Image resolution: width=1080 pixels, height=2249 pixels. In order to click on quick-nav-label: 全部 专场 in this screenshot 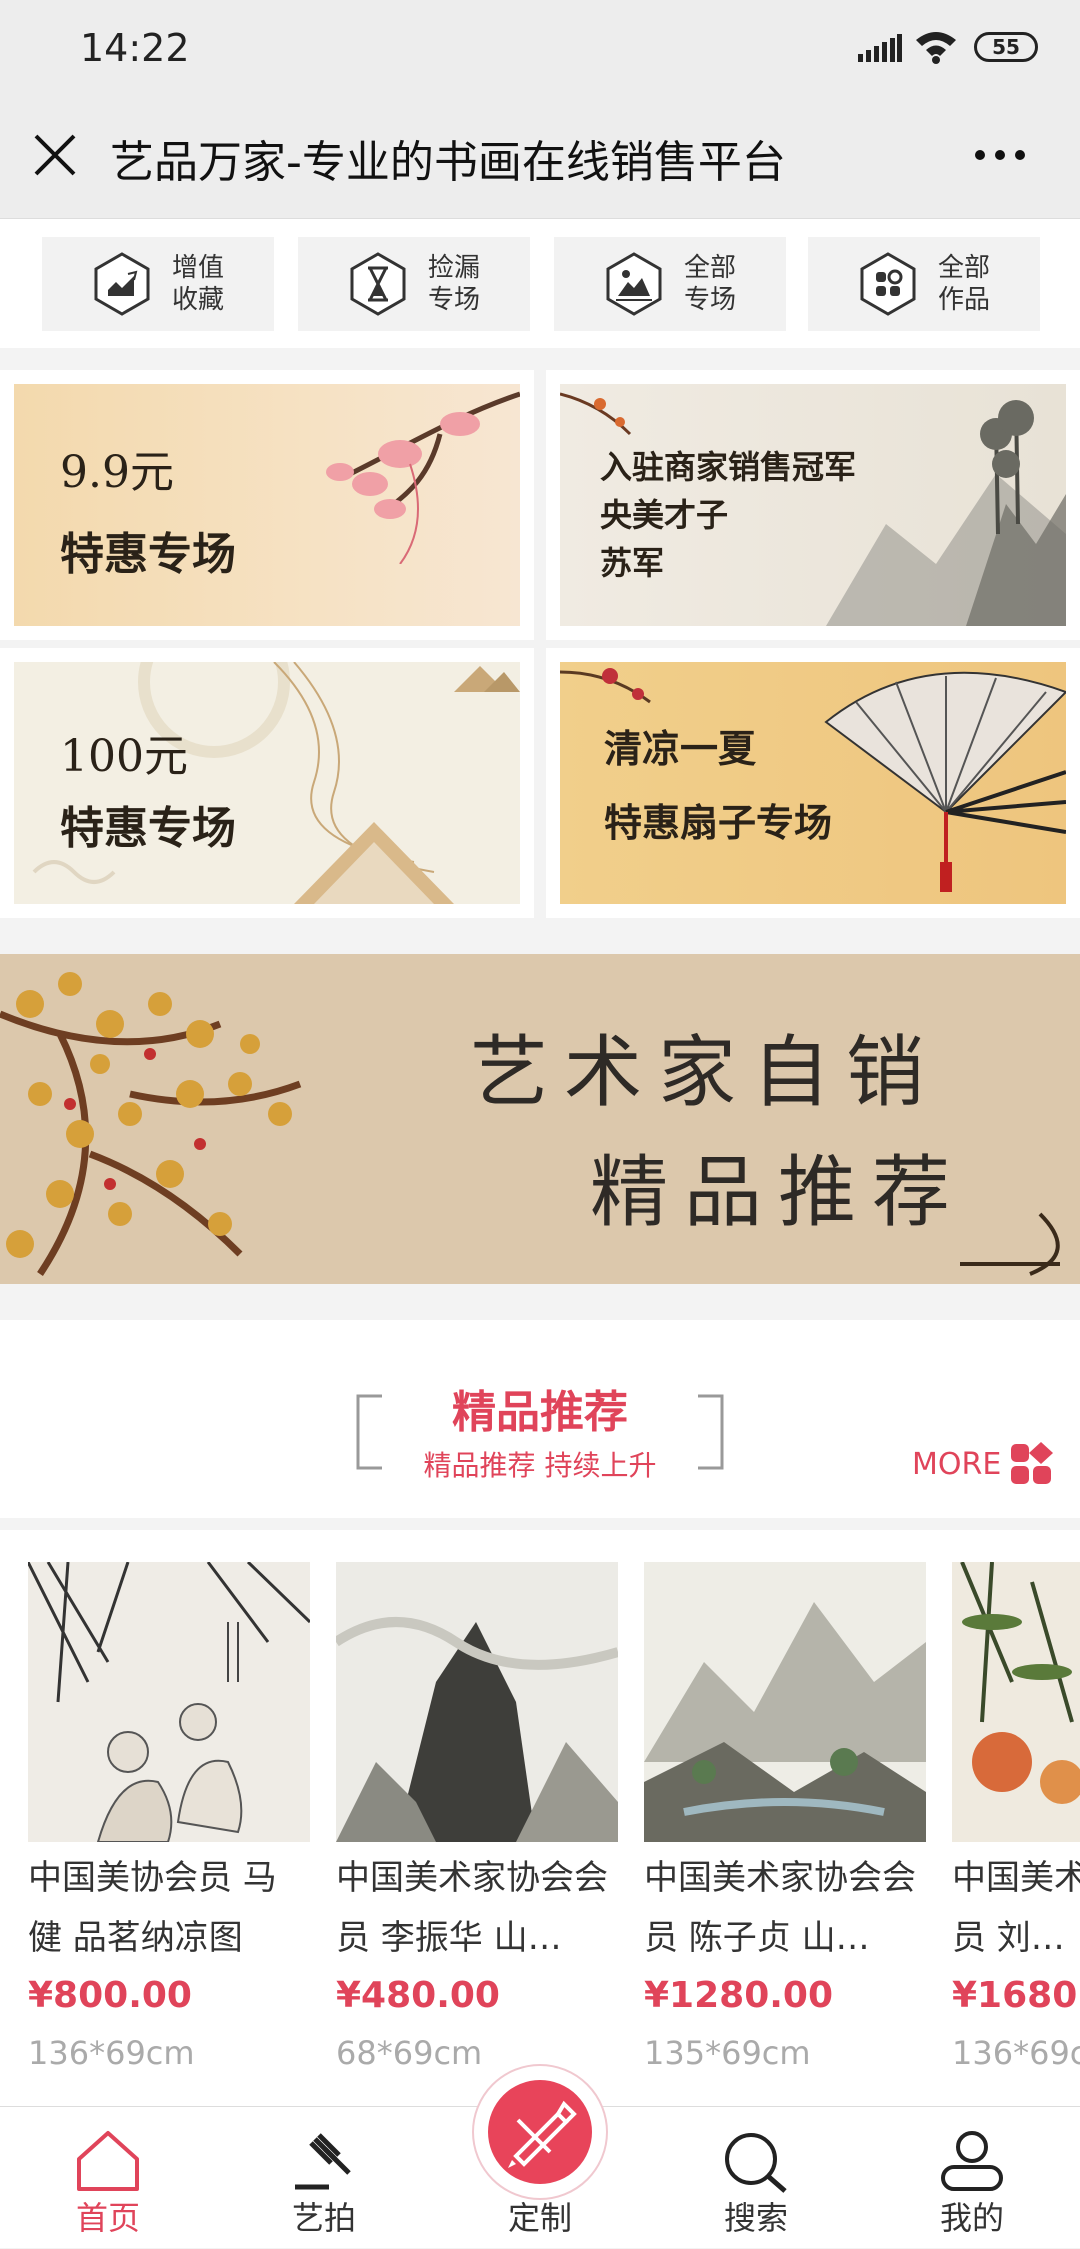, I will do `click(710, 284)`.